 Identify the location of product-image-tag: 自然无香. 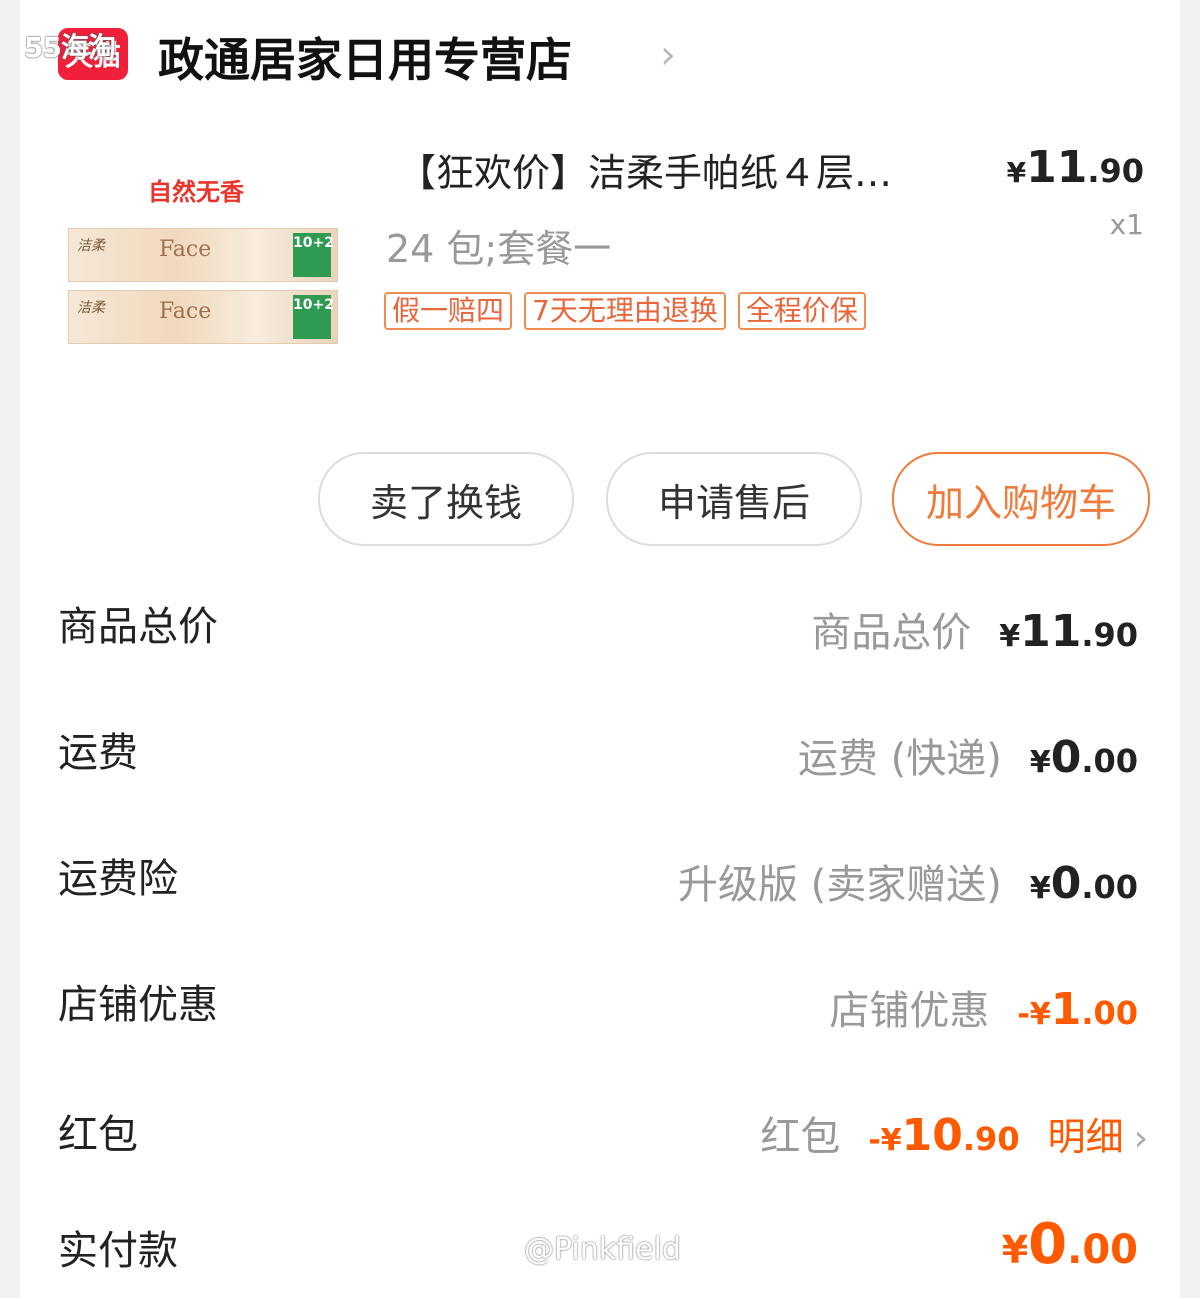
(196, 192).